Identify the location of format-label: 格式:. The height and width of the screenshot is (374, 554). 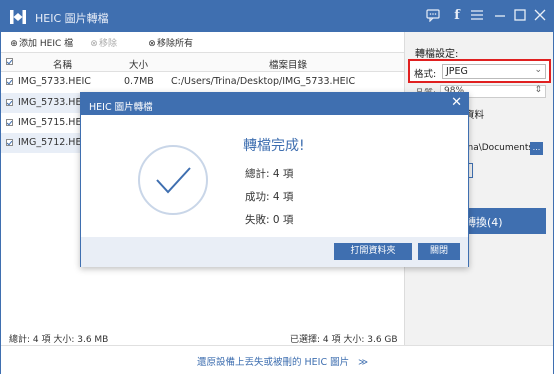
(425, 74).